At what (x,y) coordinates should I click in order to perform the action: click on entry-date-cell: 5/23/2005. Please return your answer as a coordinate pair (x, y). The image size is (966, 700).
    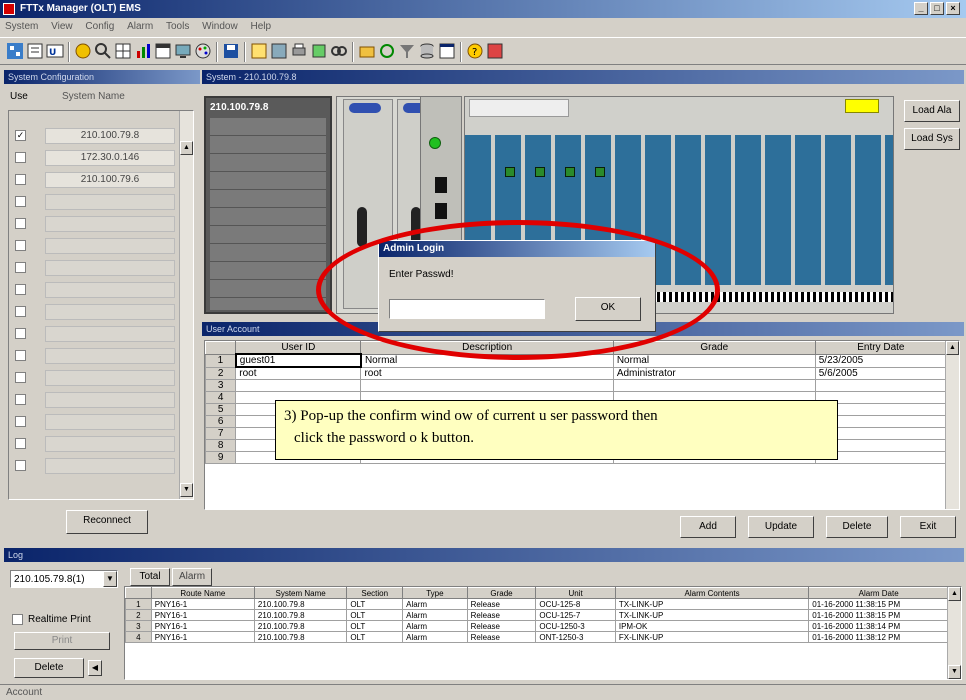
    Looking at the image, I should click on (881, 360).